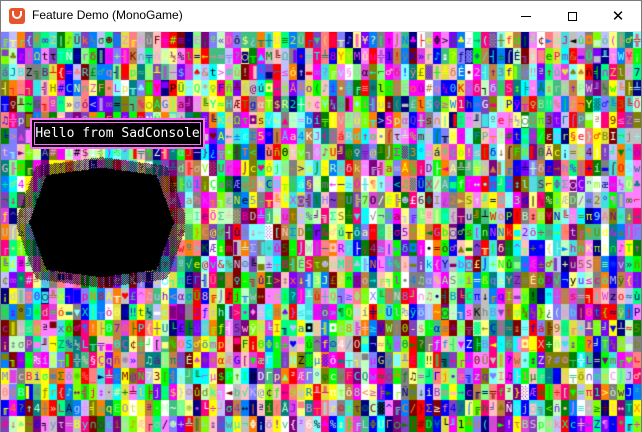 Image resolution: width=642 pixels, height=432 pixels. Describe the element at coordinates (17, 16) in the screenshot. I see `monogame-logo-icon` at that location.